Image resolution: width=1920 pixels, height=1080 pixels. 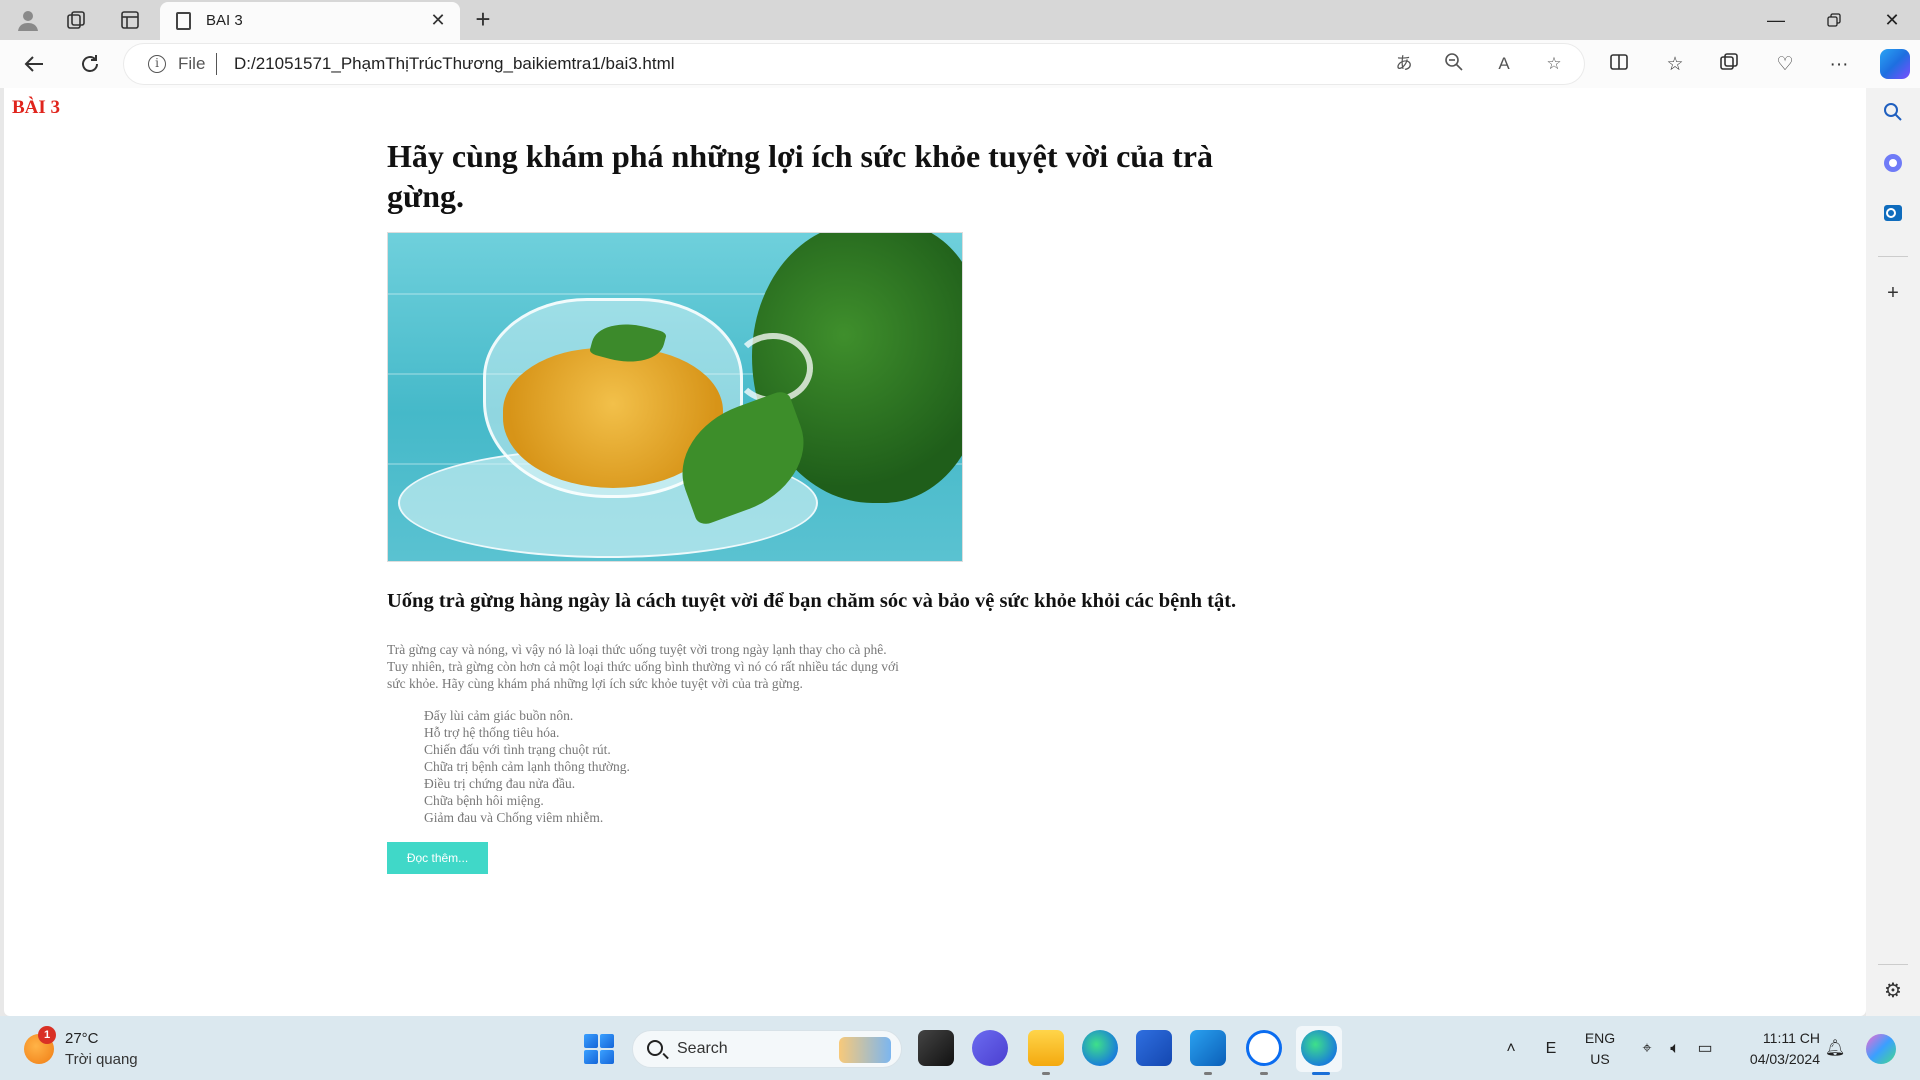 What do you see at coordinates (990, 1048) in the screenshot?
I see `meet-chat-icon` at bounding box center [990, 1048].